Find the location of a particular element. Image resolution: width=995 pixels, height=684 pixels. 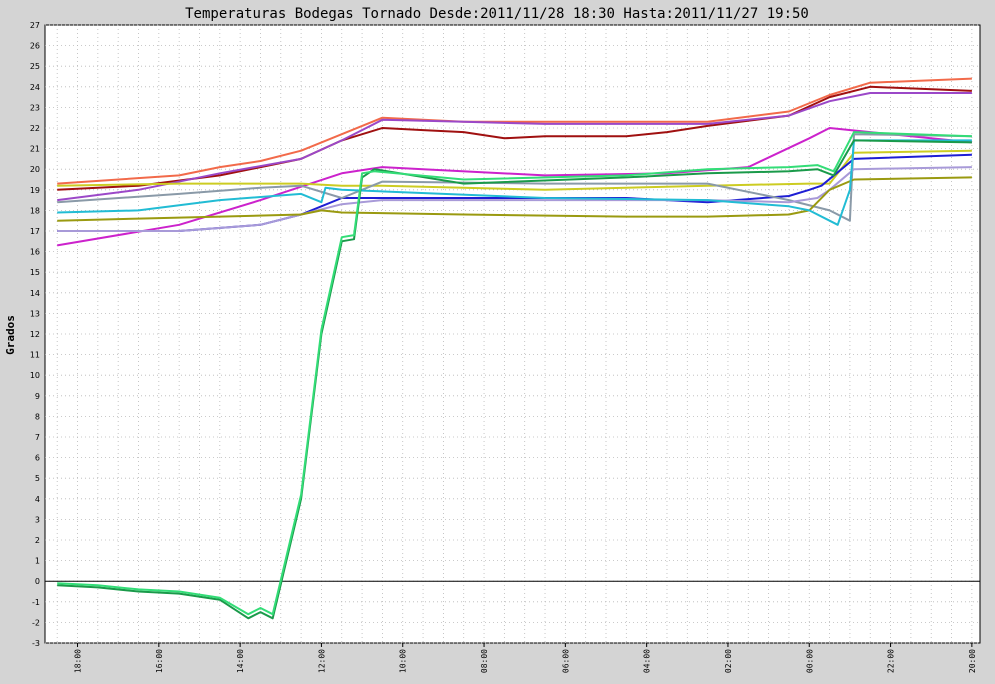

y-tick-label: 17 is located at coordinates (35, 231).